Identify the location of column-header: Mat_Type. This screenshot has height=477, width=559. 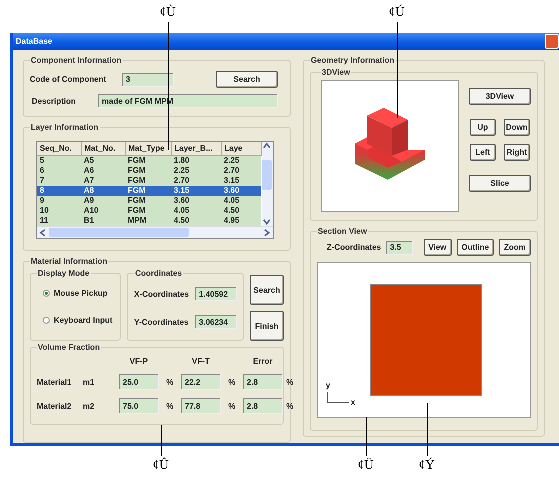
(148, 149).